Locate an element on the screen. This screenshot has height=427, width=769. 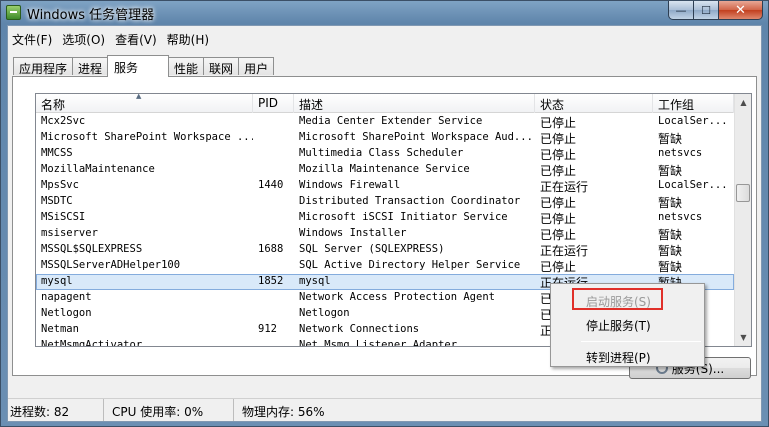
scroll-up-icon: ▲ is located at coordinates (743, 102).